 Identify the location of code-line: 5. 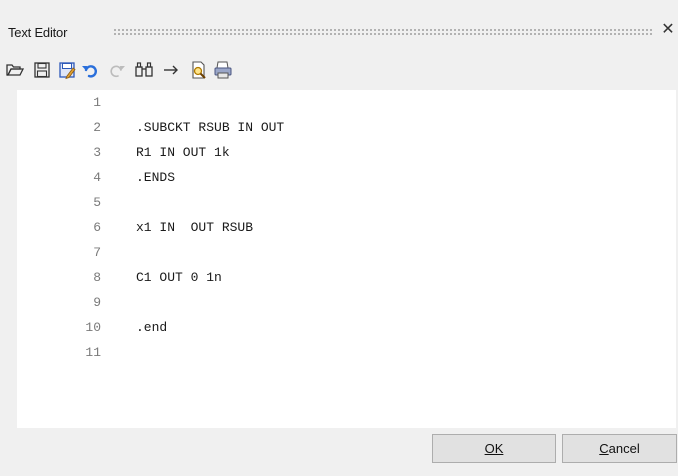
(346, 202).